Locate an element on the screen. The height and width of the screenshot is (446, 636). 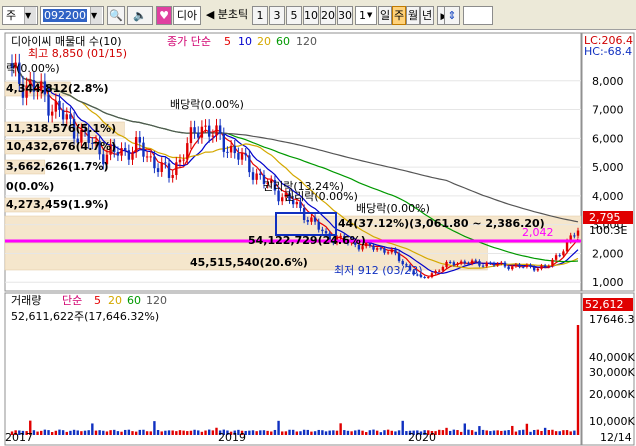
timeframe-year: 년 is located at coordinates (427, 15).